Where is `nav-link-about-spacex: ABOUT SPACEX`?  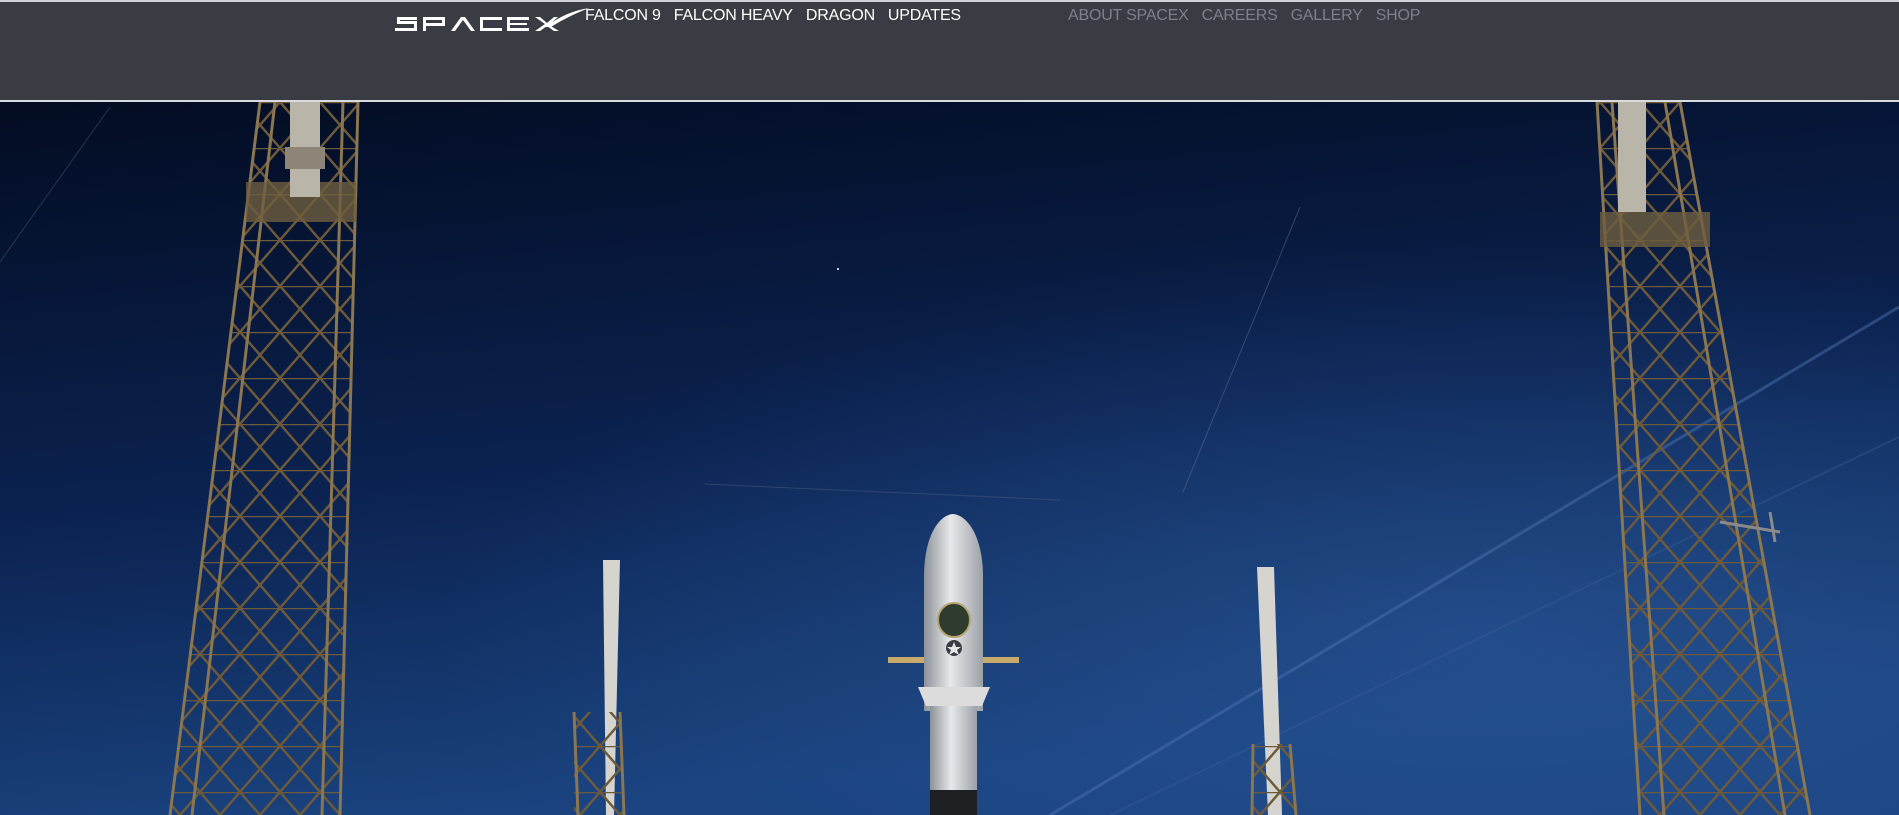 nav-link-about-spacex: ABOUT SPACEX is located at coordinates (1128, 16).